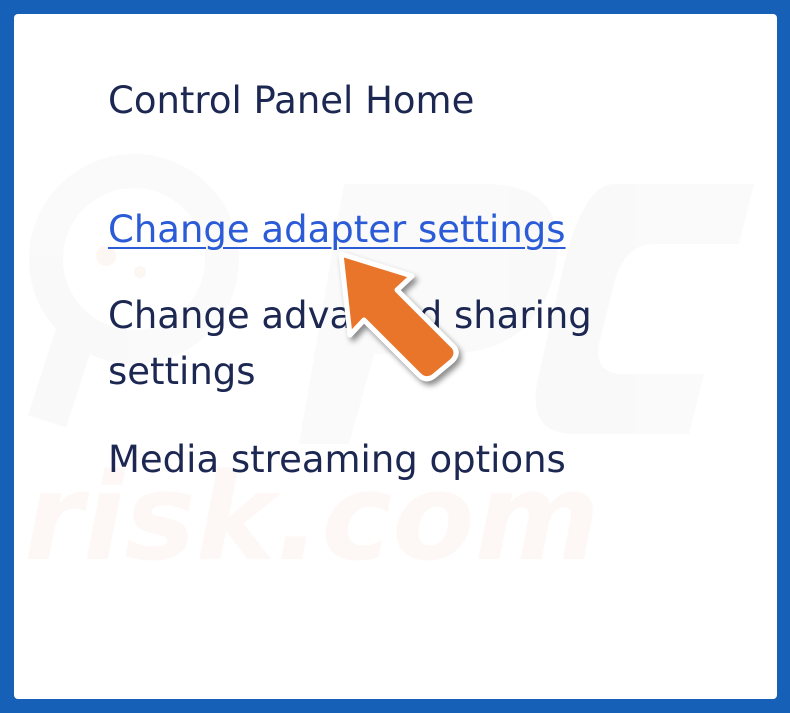 This screenshot has height=713, width=790. Describe the element at coordinates (337, 460) in the screenshot. I see `sidebar-item-media-streaming-options: Media streaming options` at that location.